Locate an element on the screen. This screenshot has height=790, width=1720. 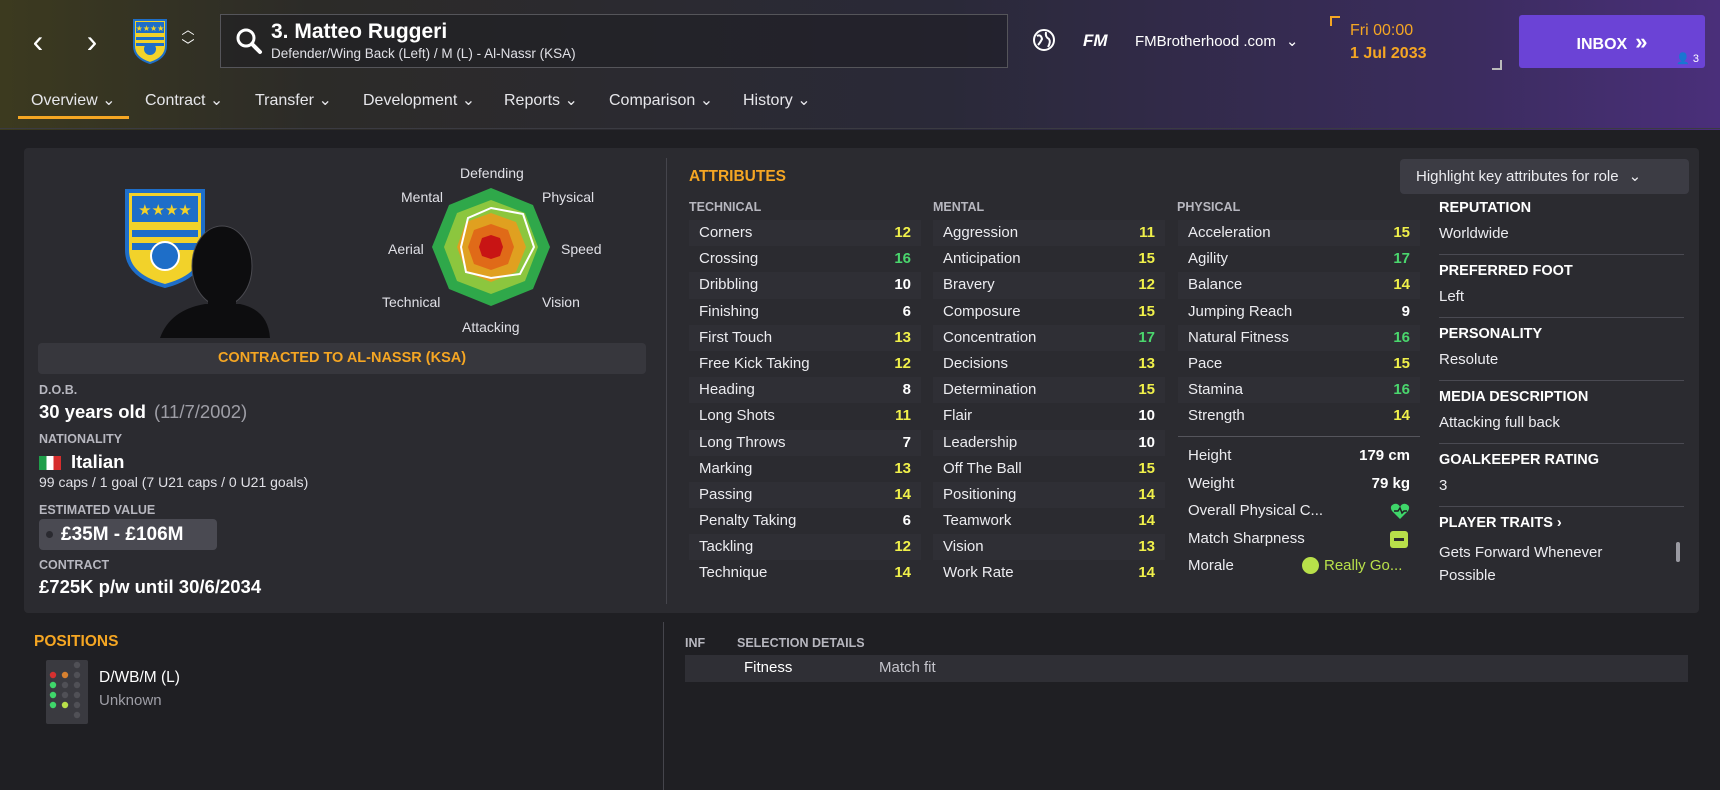
tab-reports: Reports ⌄ is located at coordinates (541, 100).